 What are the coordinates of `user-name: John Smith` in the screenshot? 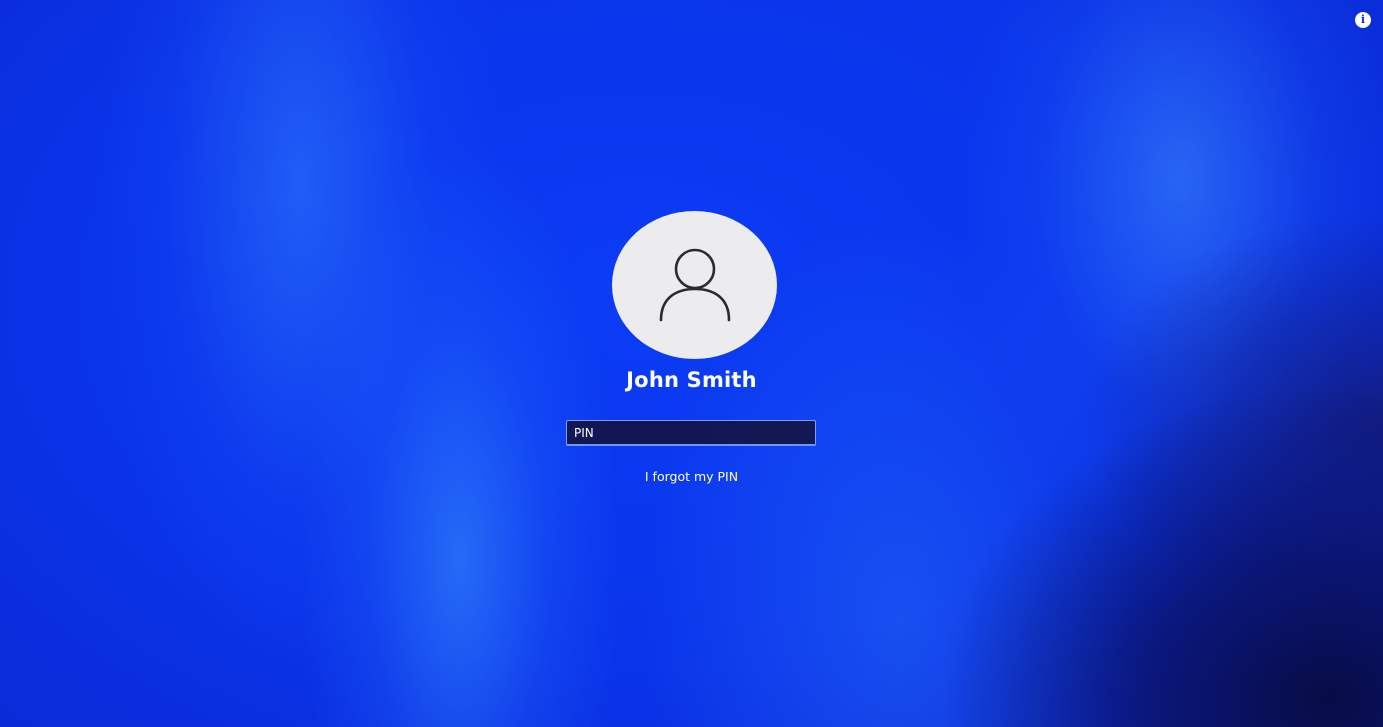 It's located at (691, 380).